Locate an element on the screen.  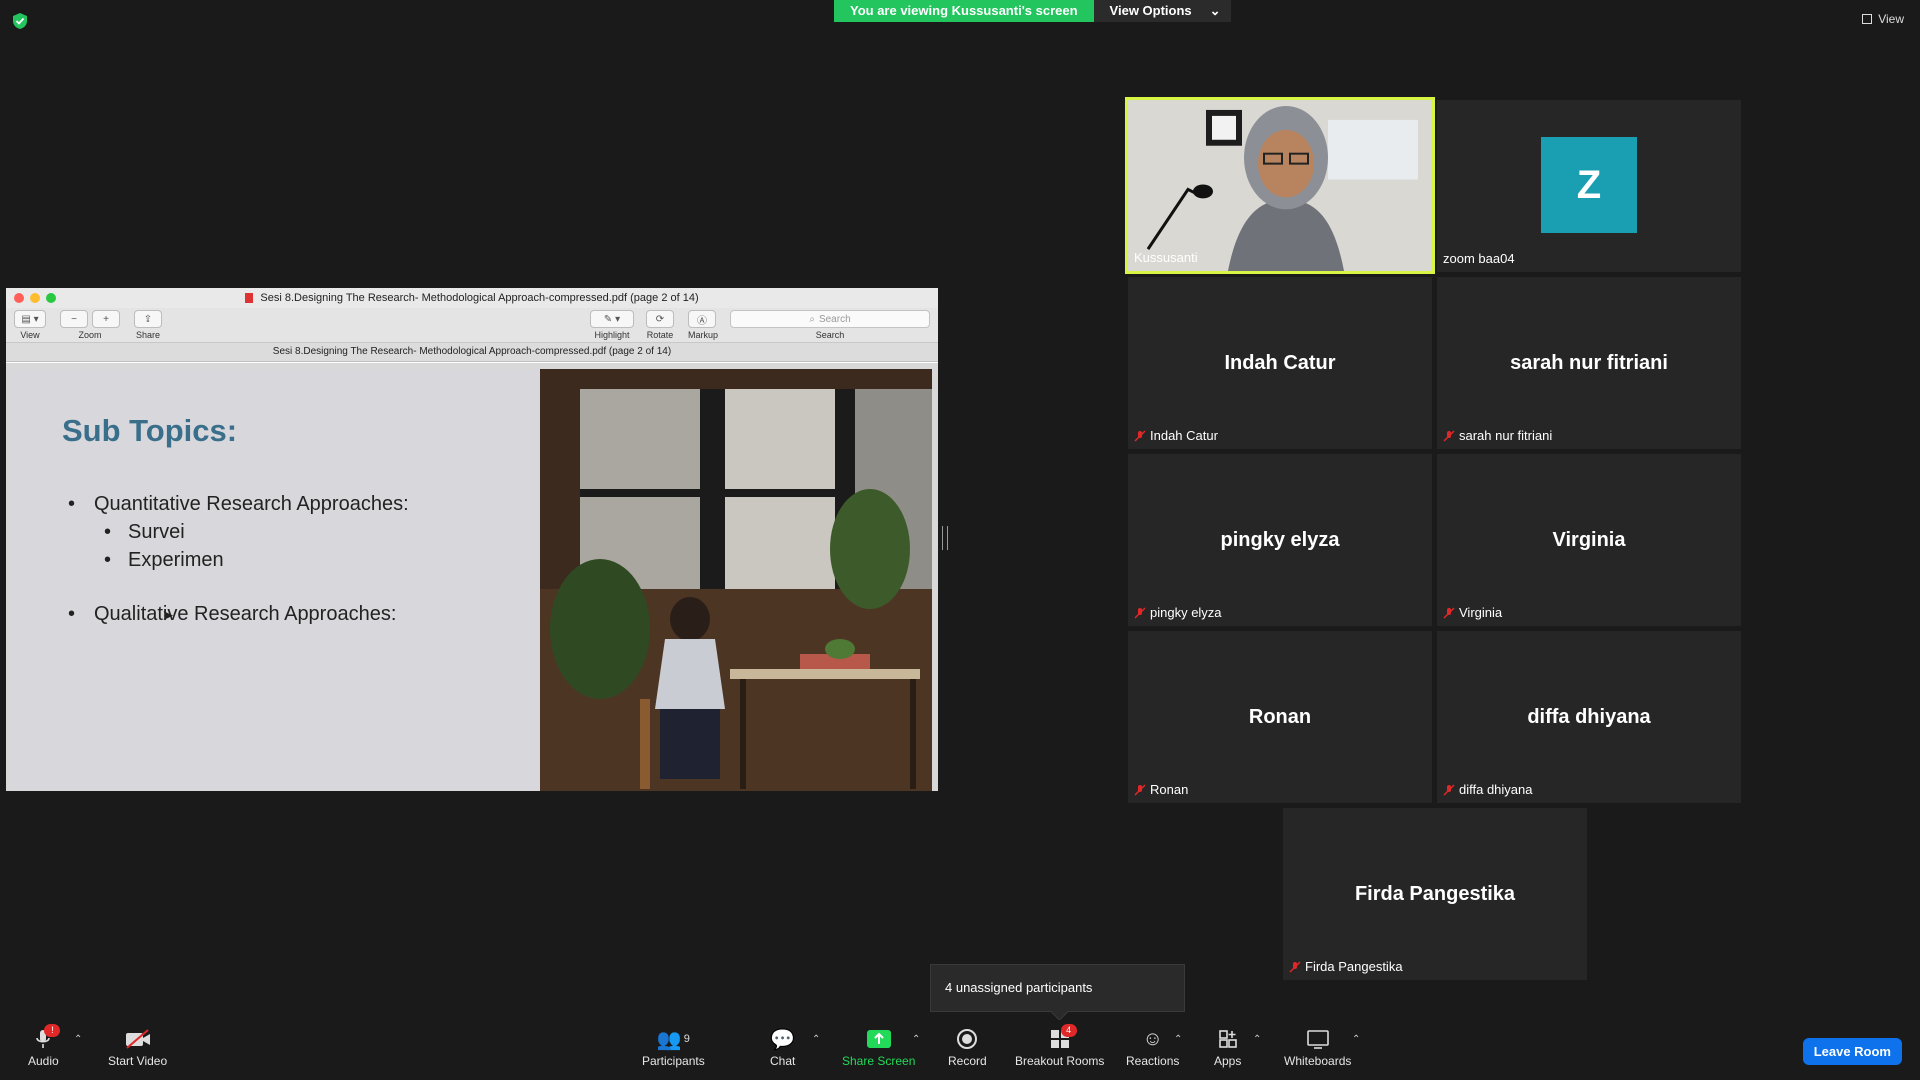
slide-bullet: Quantitative Research Approaches: is located at coordinates (238, 504).